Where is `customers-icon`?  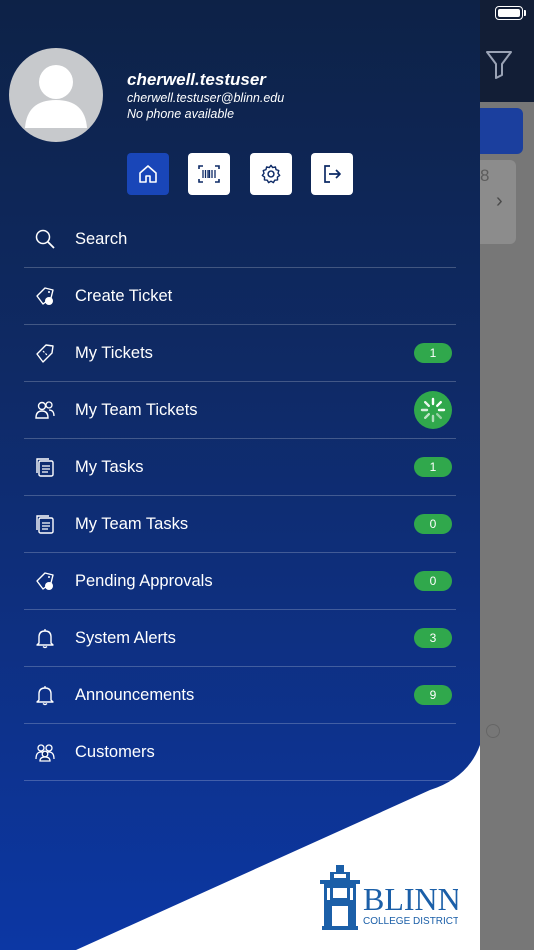
customers-icon is located at coordinates (45, 753).